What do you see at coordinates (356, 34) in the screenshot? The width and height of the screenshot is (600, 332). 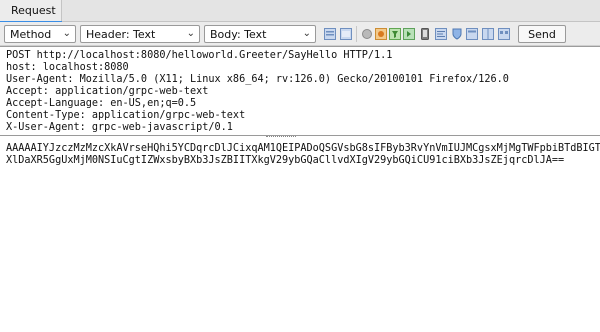 I see `toolbar-separator` at bounding box center [356, 34].